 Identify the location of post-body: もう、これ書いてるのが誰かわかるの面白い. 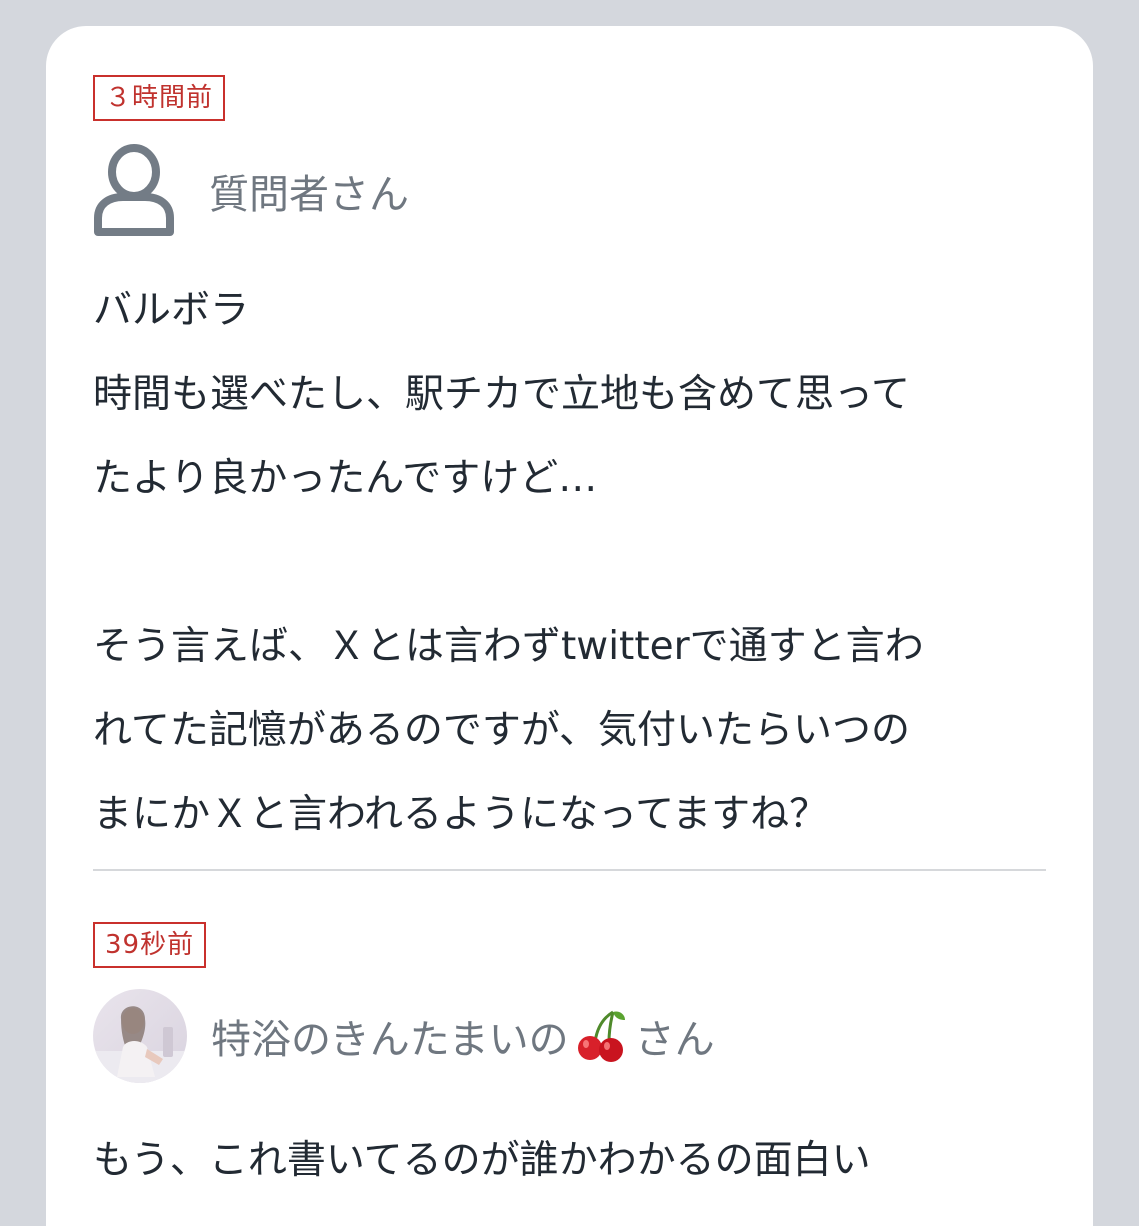
(482, 1160).